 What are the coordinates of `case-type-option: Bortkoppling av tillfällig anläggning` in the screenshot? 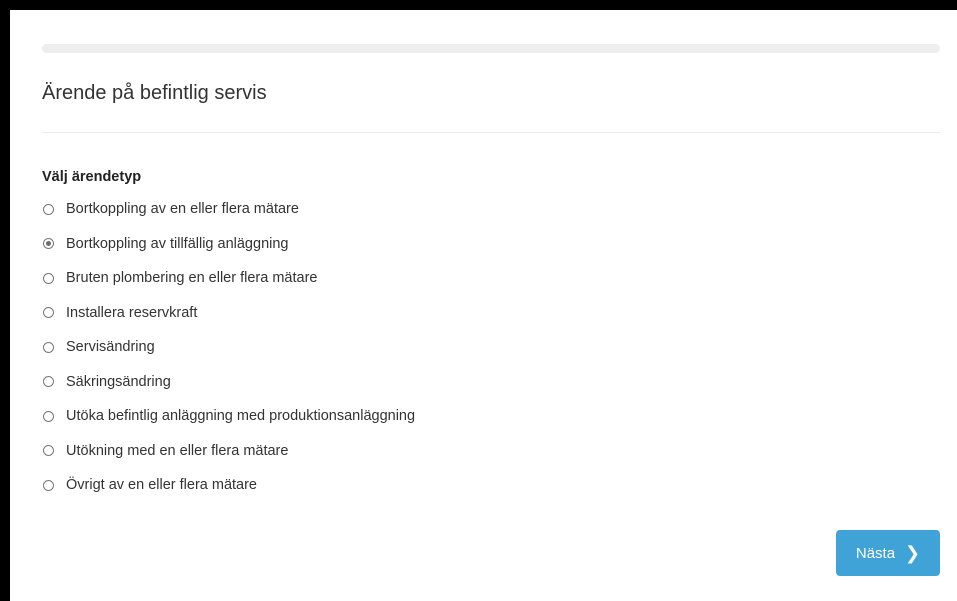 It's located at (392, 244).